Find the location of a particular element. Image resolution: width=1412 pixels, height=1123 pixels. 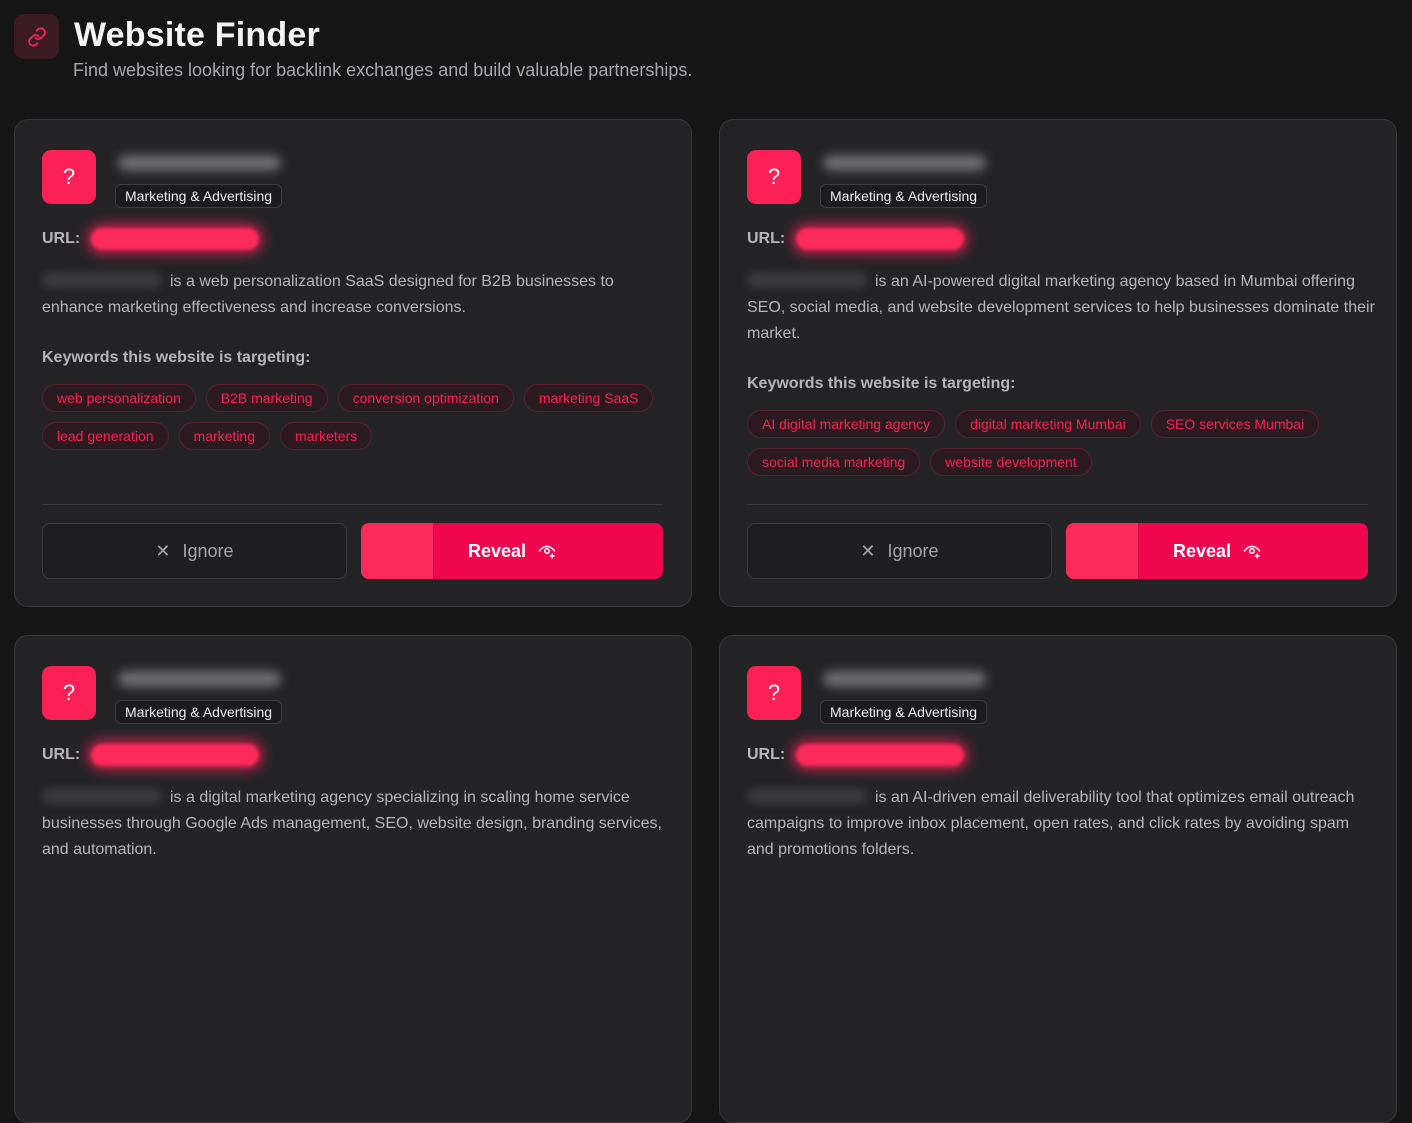

keyword-tag: marketers is located at coordinates (326, 436).